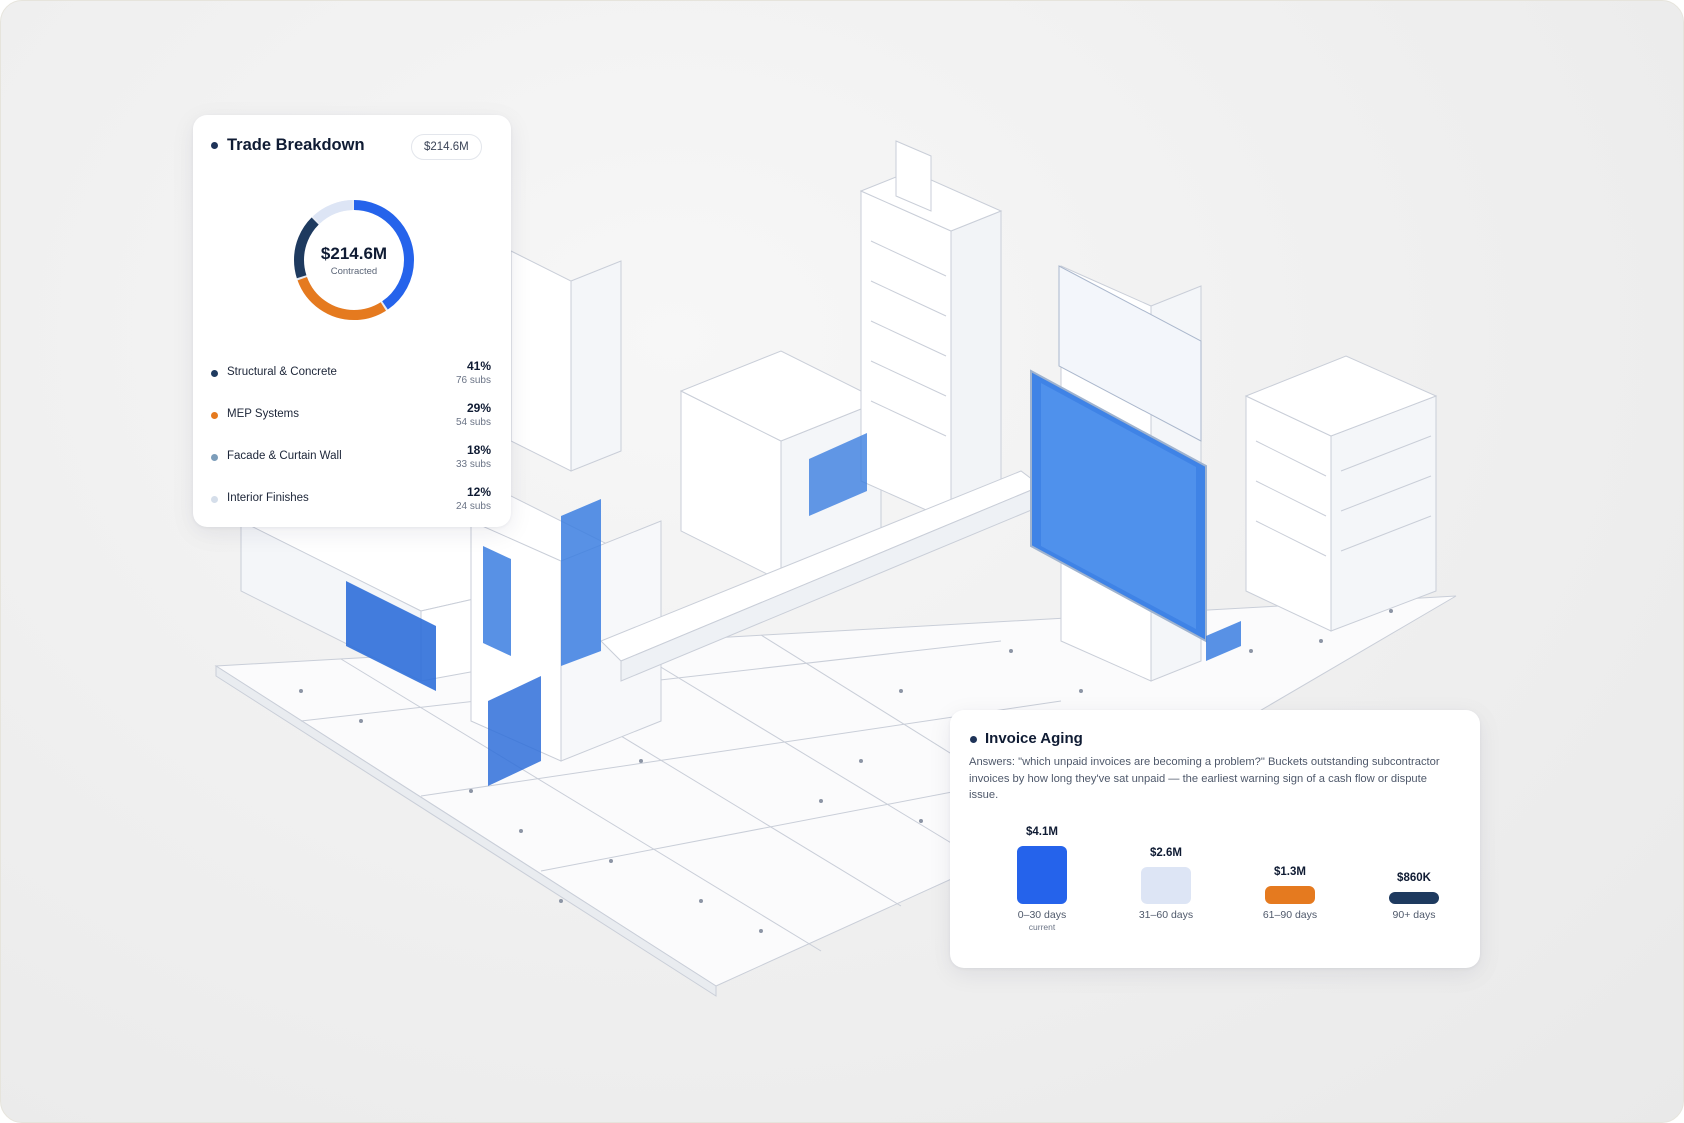 The height and width of the screenshot is (1123, 1684). Describe the element at coordinates (1290, 915) in the screenshot. I see `bar-category-label: 61–90 days` at that location.